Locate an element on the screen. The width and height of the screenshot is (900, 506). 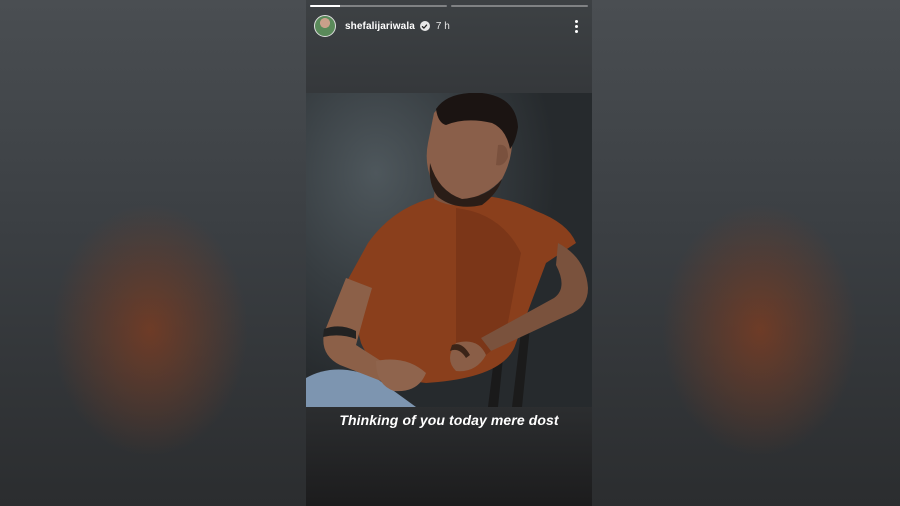
story-timestamp: 7 h is located at coordinates (442, 26).